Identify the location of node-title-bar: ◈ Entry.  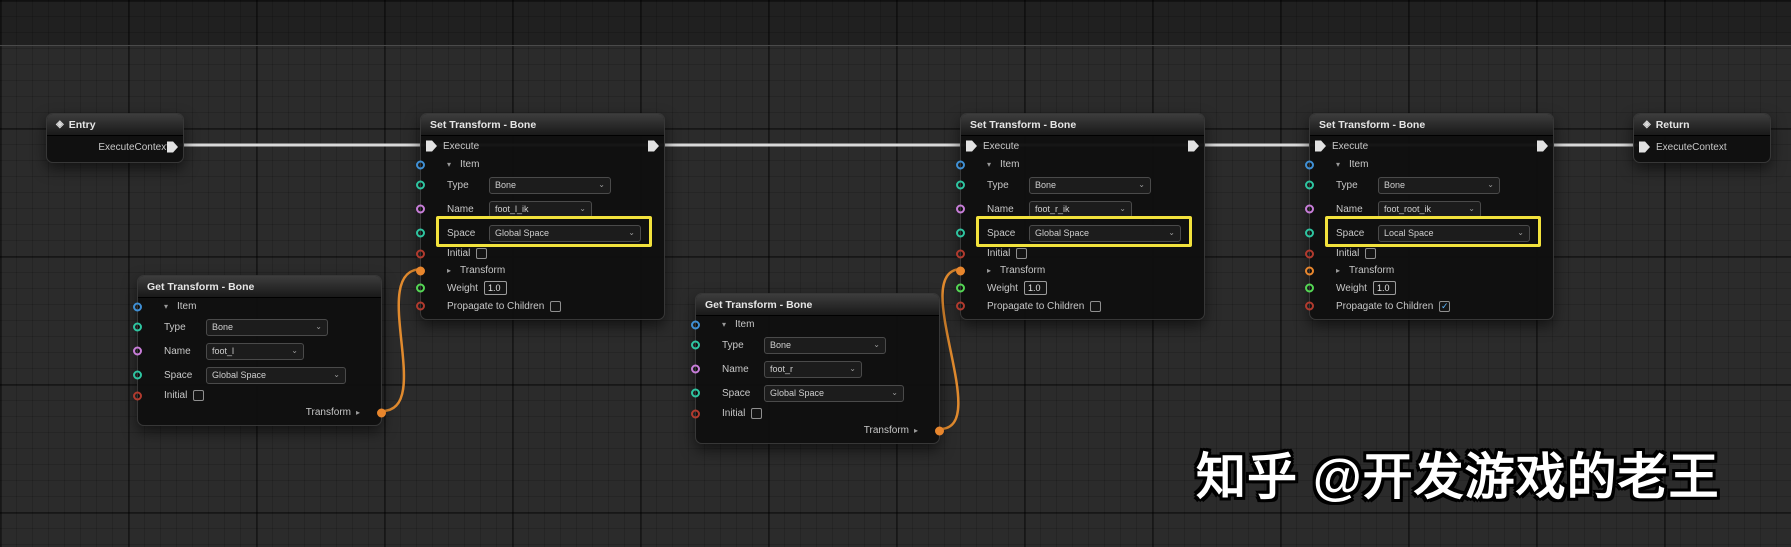
(115, 125).